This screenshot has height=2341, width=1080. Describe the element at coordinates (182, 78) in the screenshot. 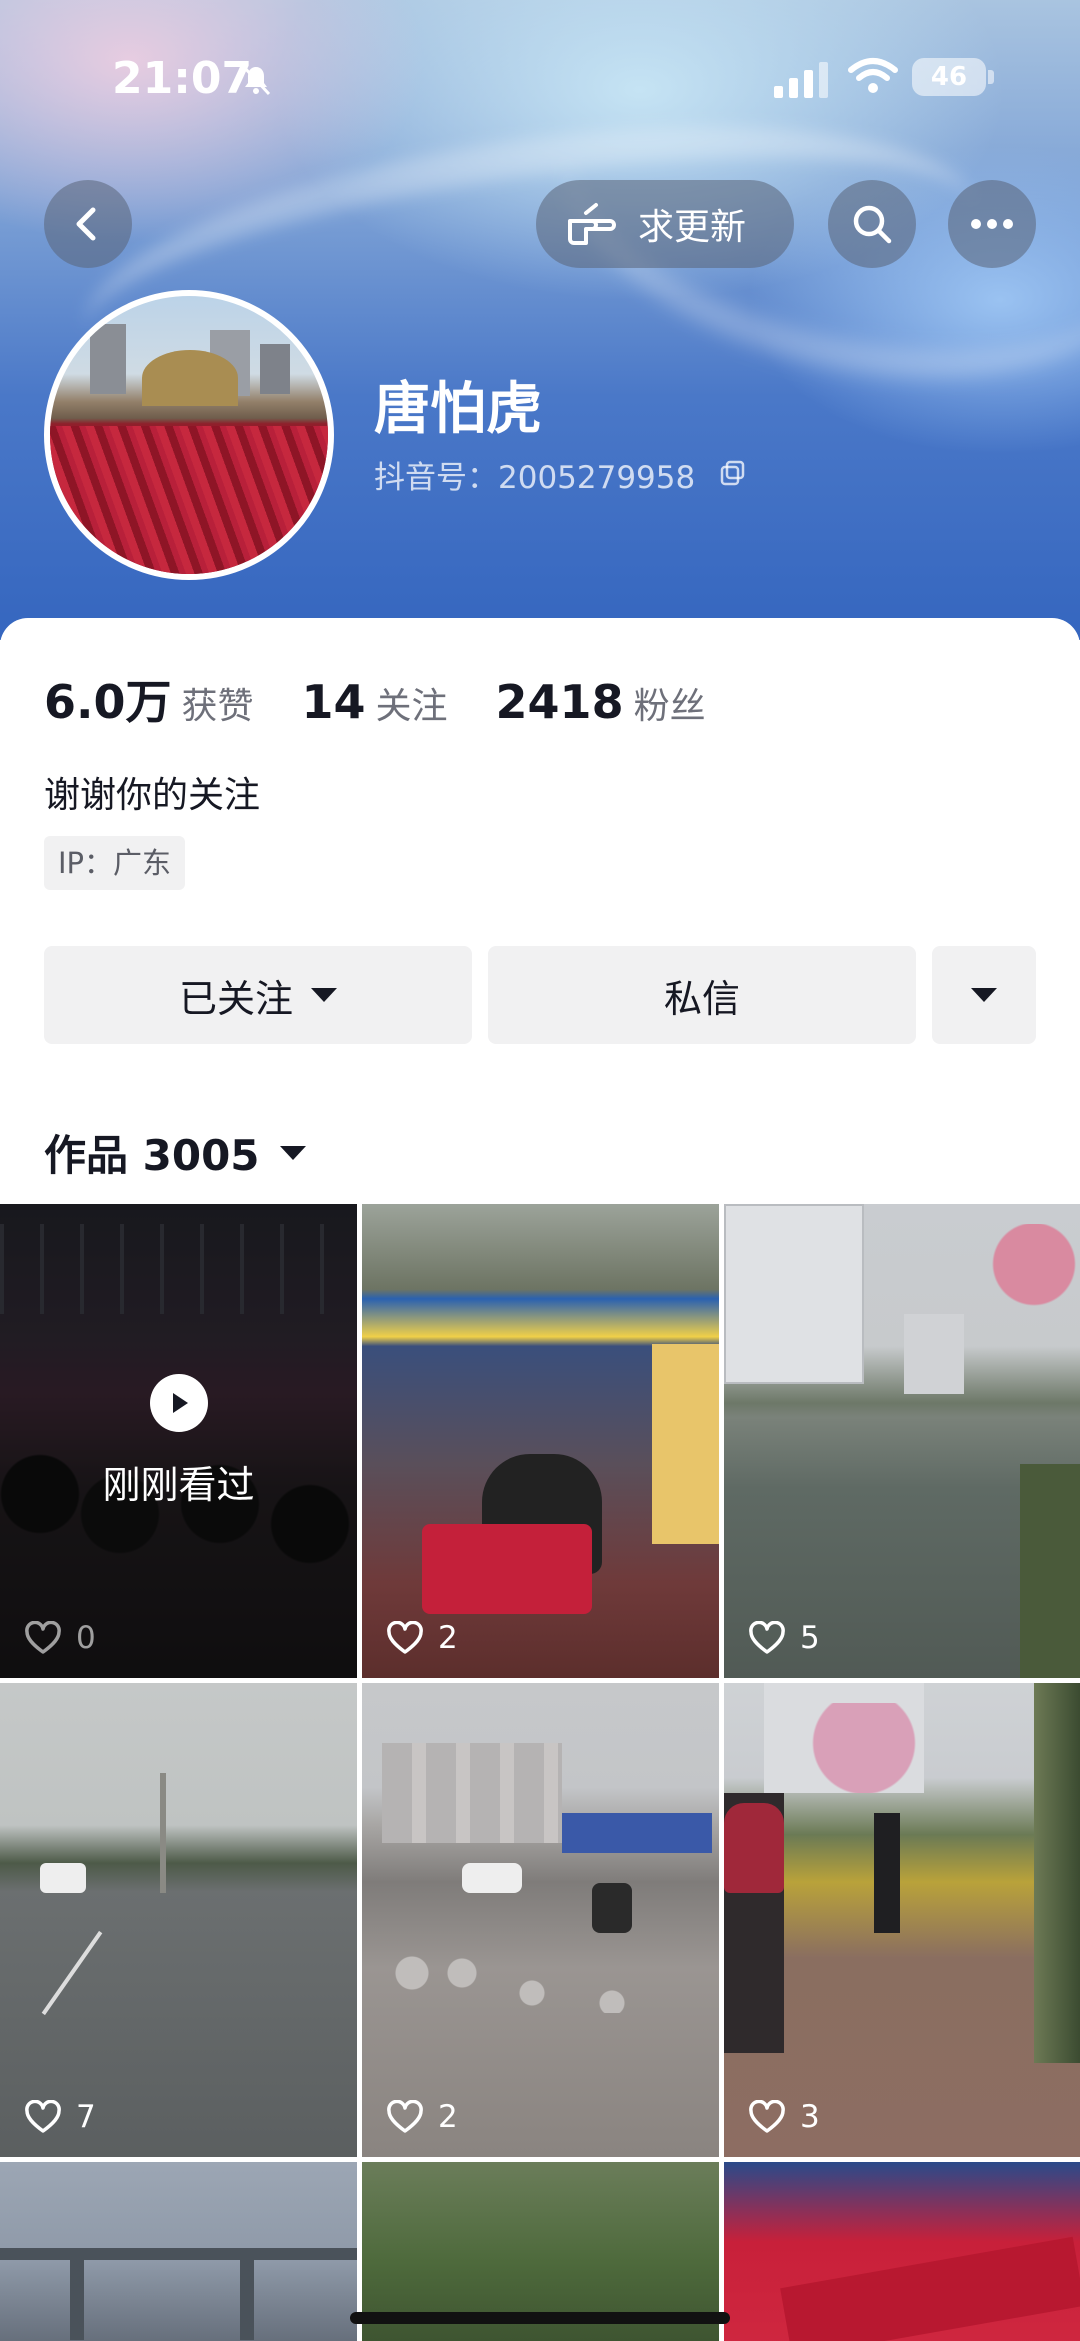

I see `status-time: 21:07` at that location.